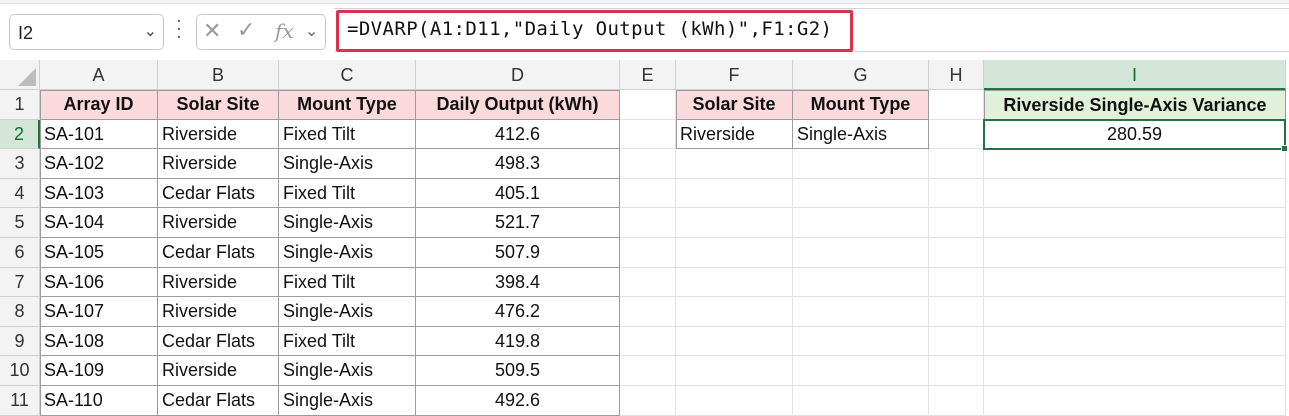 Image resolution: width=1289 pixels, height=416 pixels. What do you see at coordinates (20, 371) in the screenshot?
I see `row-header-10: 10` at bounding box center [20, 371].